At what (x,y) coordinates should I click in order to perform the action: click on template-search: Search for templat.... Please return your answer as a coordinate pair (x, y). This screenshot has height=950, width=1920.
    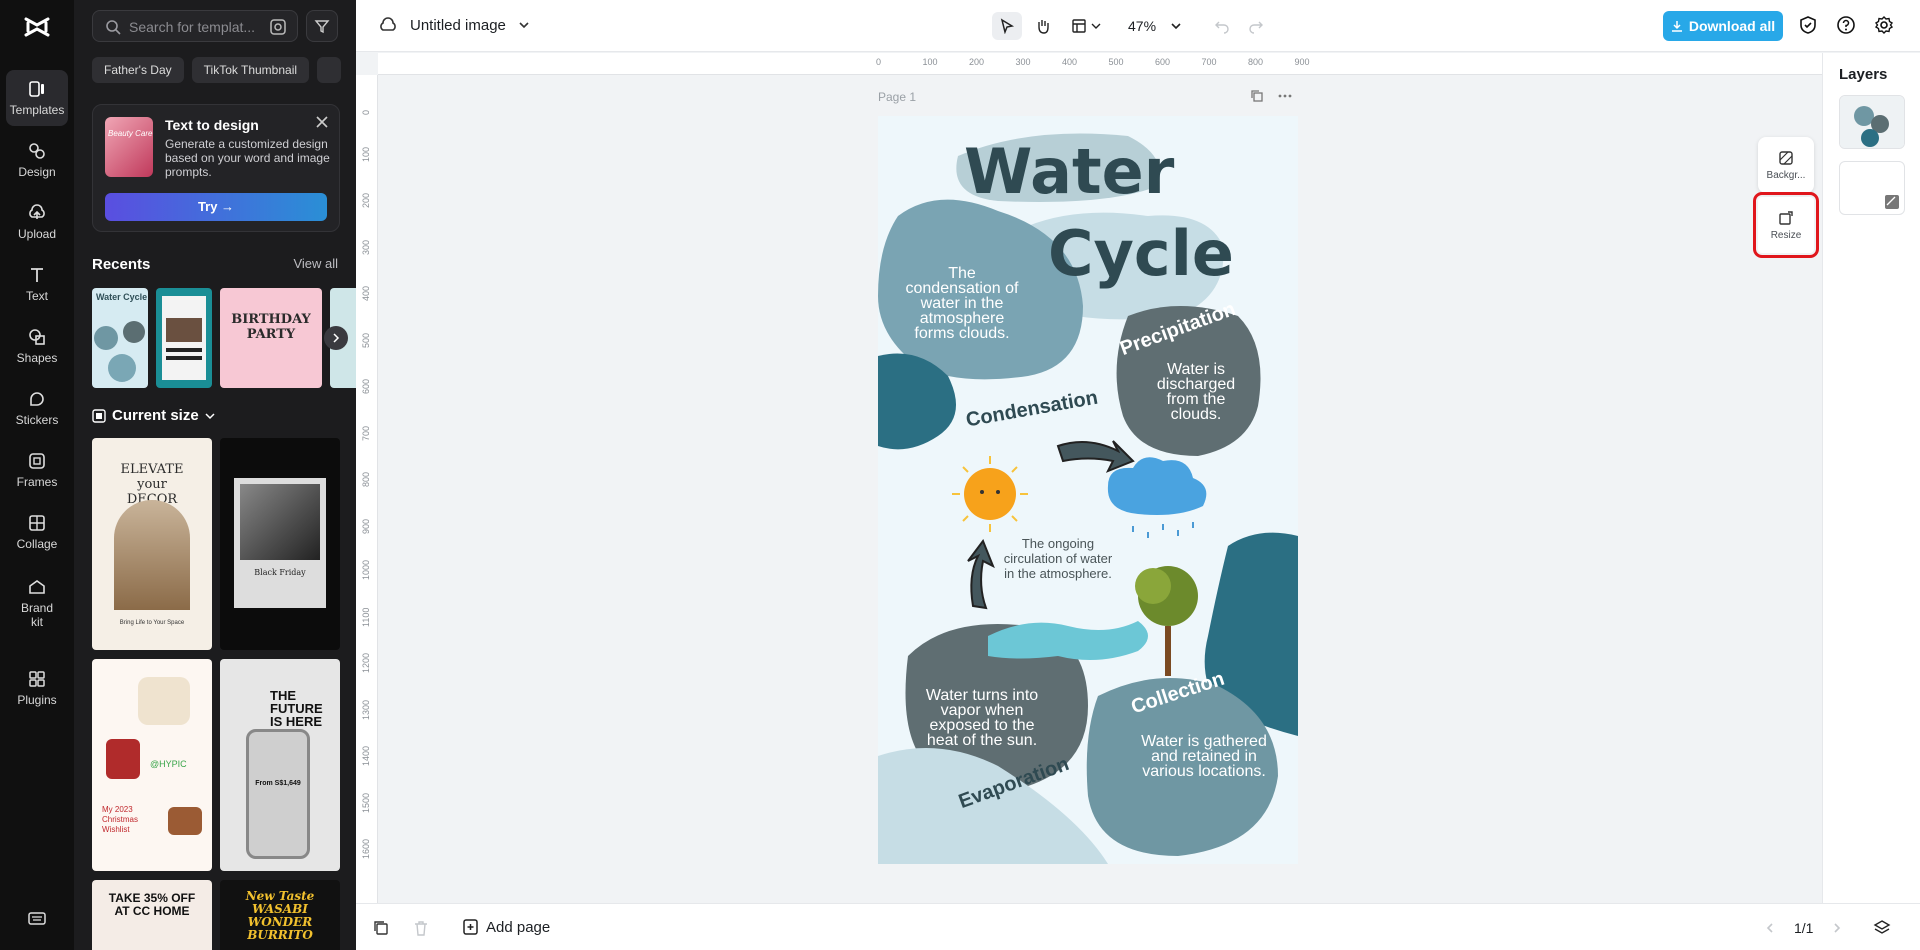
    Looking at the image, I should click on (195, 26).